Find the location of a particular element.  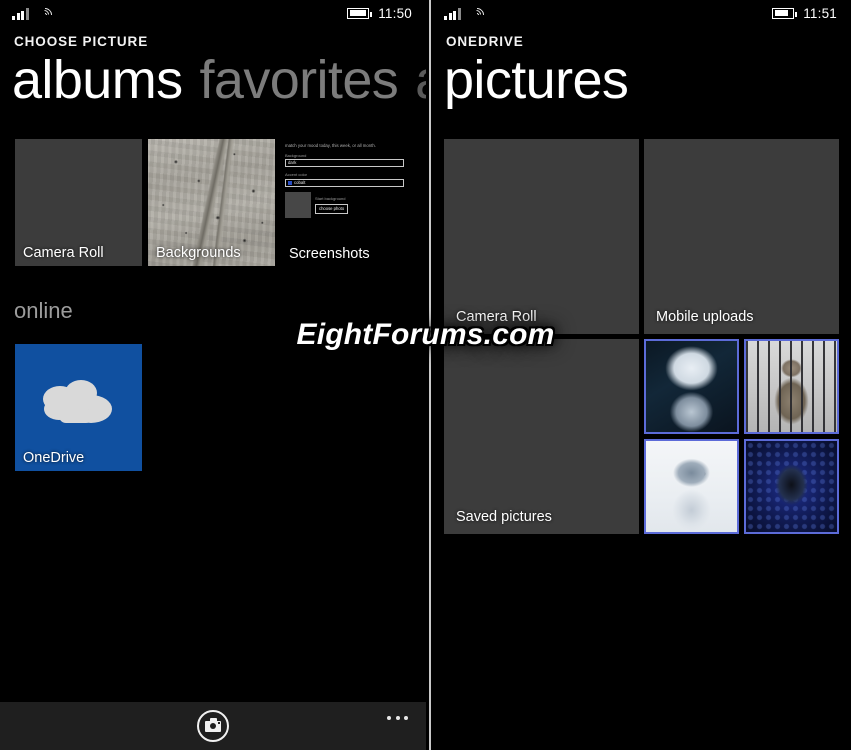

album-tile-backgrounds: Backgrounds is located at coordinates (211, 202).